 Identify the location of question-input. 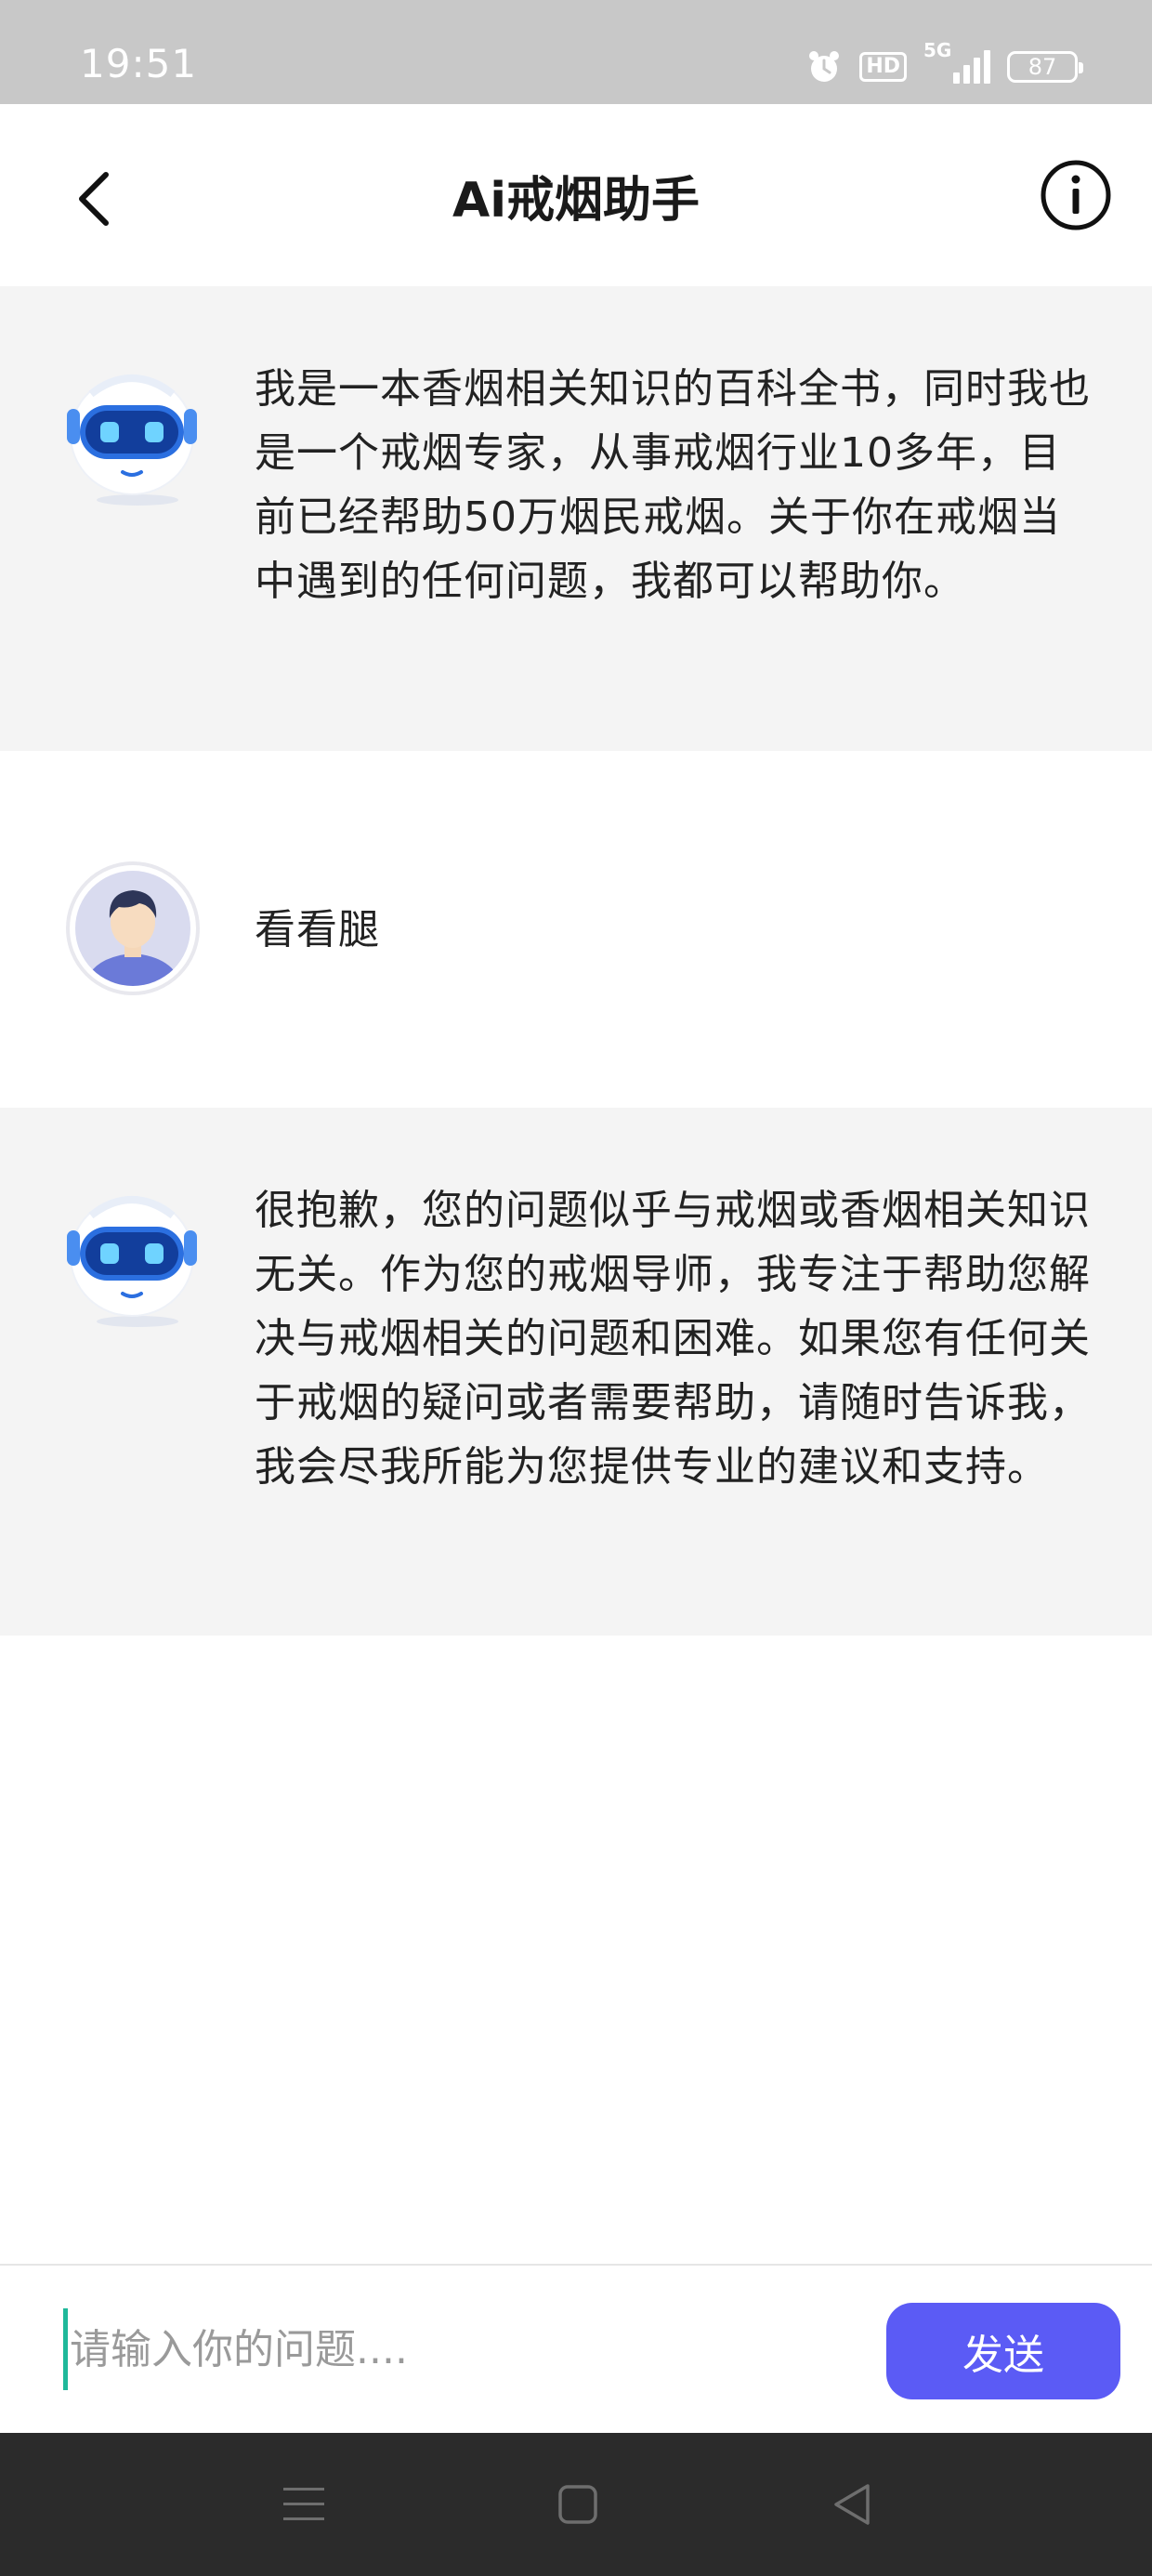
(462, 2349).